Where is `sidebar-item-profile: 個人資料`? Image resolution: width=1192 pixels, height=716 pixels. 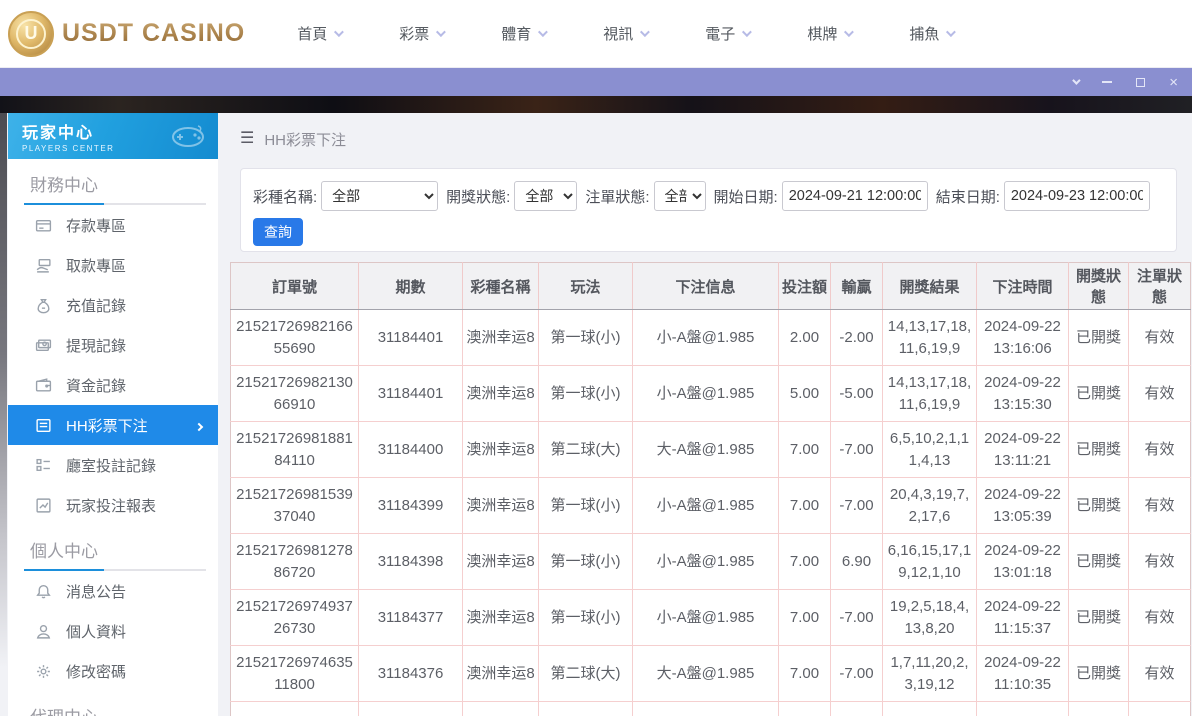 sidebar-item-profile: 個人資料 is located at coordinates (113, 631).